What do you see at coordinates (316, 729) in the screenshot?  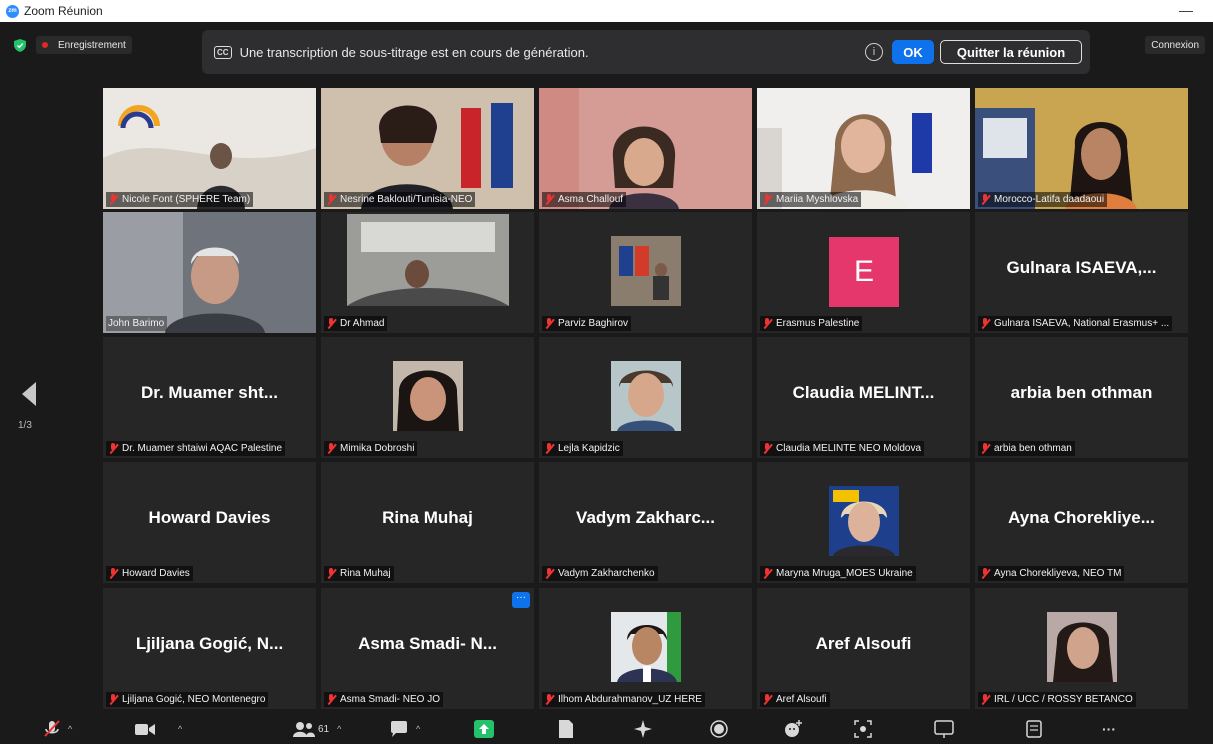 I see `participants-button: 61 ^` at bounding box center [316, 729].